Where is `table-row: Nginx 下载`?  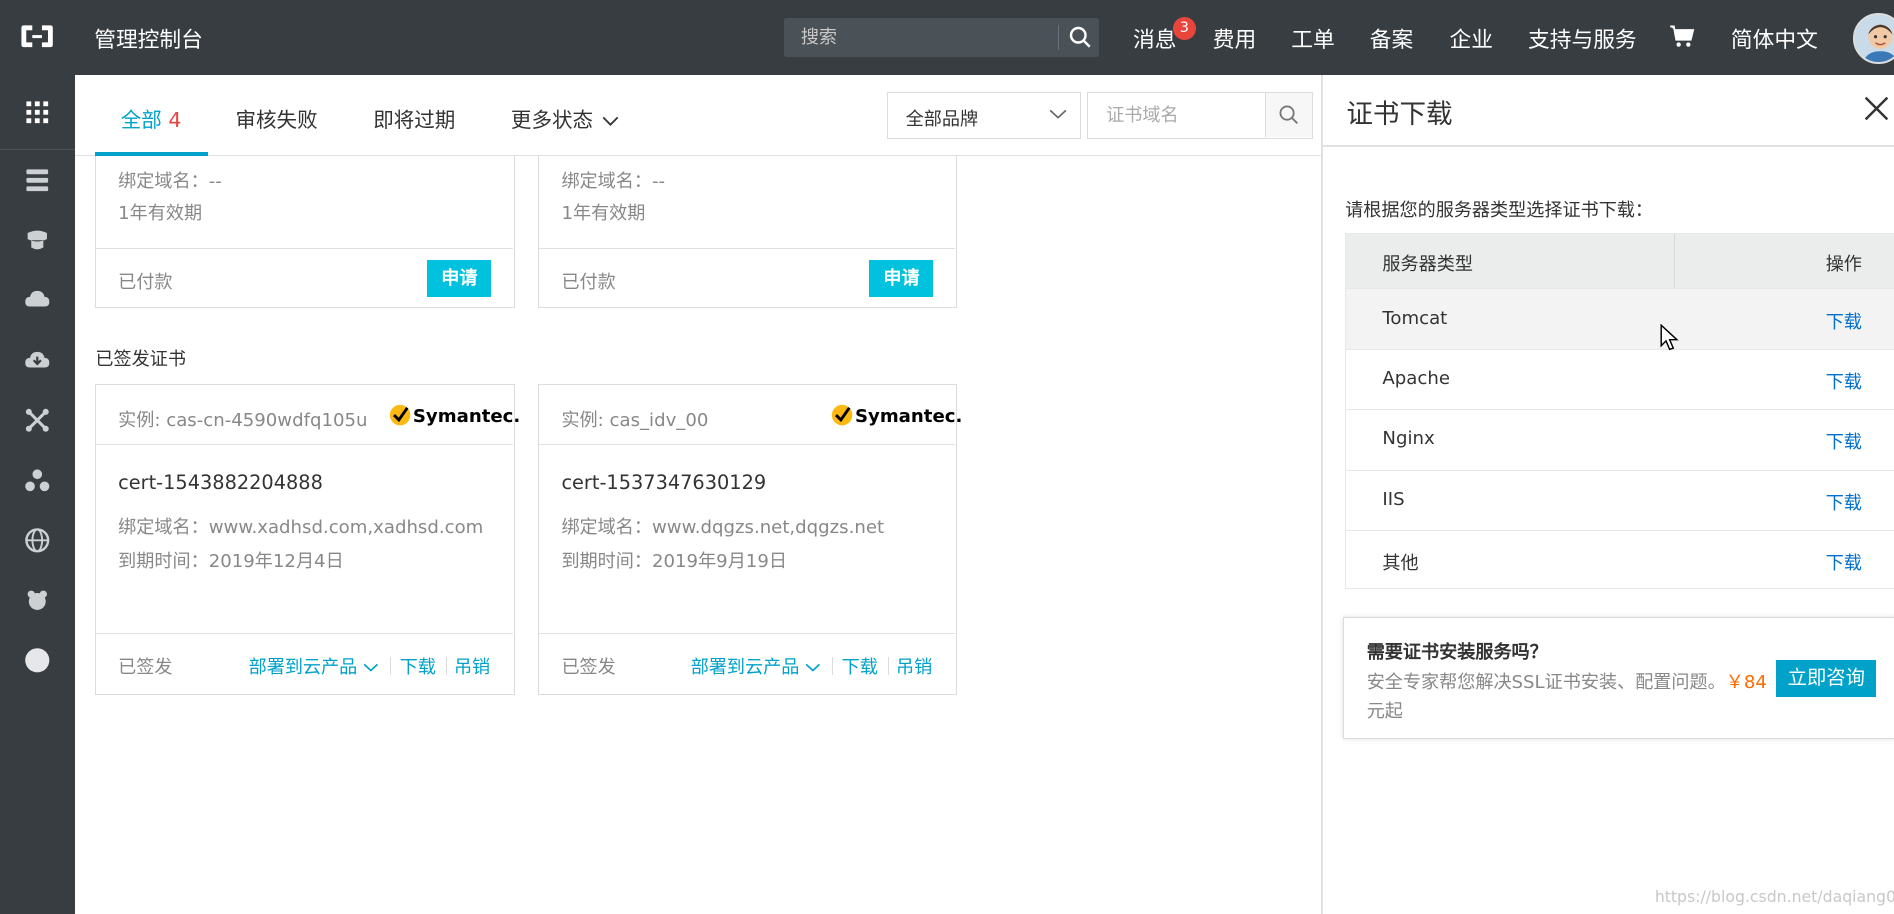 table-row: Nginx 下载 is located at coordinates (1620, 439).